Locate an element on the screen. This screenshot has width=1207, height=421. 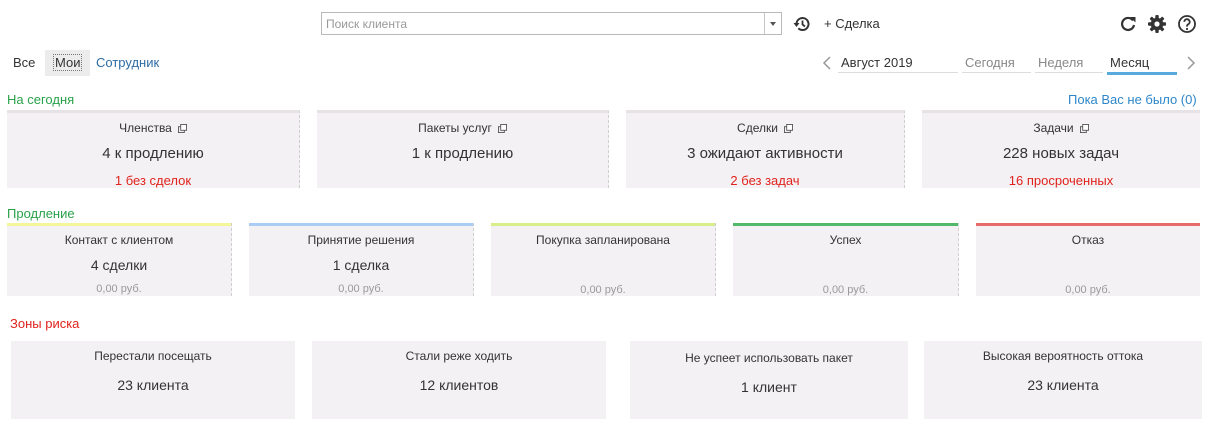
risk-title: Стали реже ходить is located at coordinates (459, 356).